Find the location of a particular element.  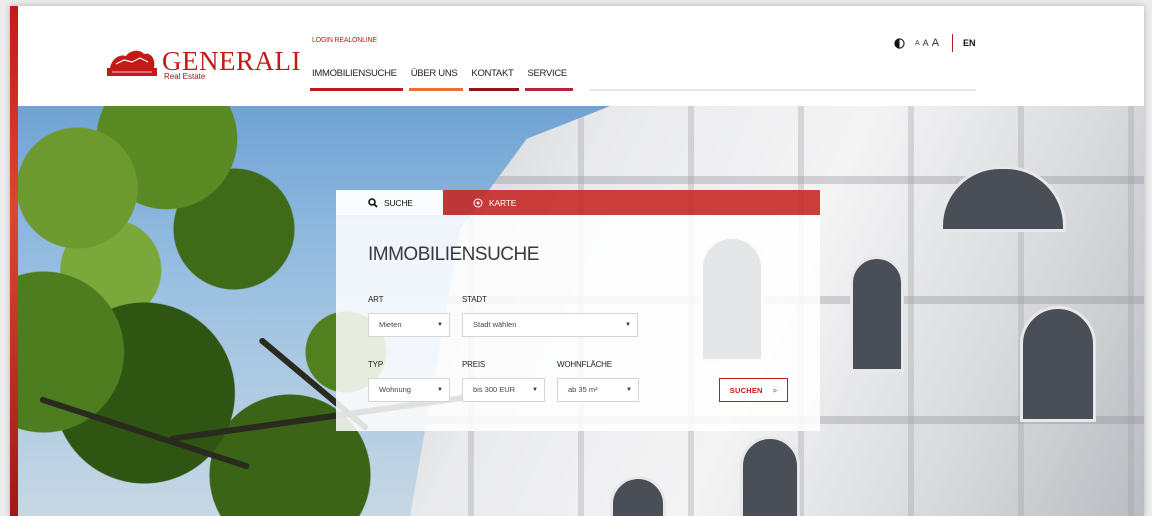

typ-select: Wohnung ▼ is located at coordinates (409, 390).